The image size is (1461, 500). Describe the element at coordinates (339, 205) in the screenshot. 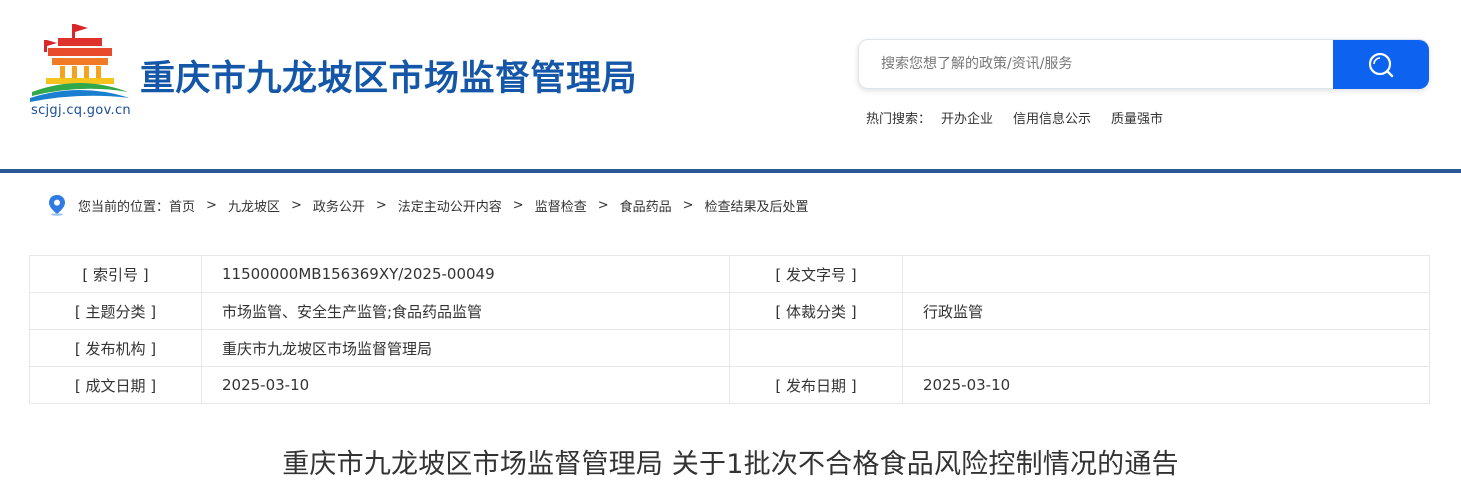

I see `breadcrumb-item: 政务公开` at that location.